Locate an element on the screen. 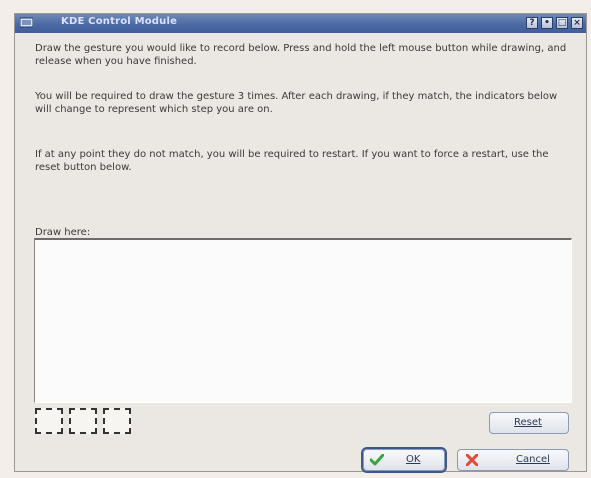 The height and width of the screenshot is (478, 591). reset-button-label: Reset is located at coordinates (528, 422).